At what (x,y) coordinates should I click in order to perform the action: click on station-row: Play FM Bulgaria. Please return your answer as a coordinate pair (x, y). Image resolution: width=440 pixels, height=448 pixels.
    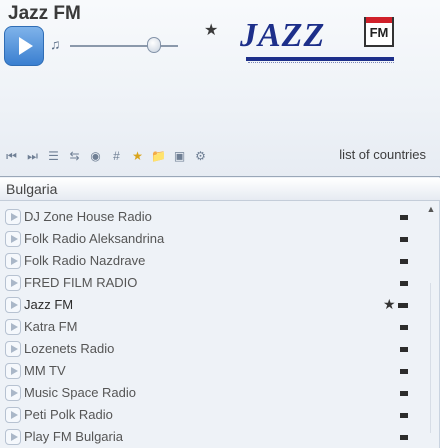
    Looking at the image, I should click on (212, 437).